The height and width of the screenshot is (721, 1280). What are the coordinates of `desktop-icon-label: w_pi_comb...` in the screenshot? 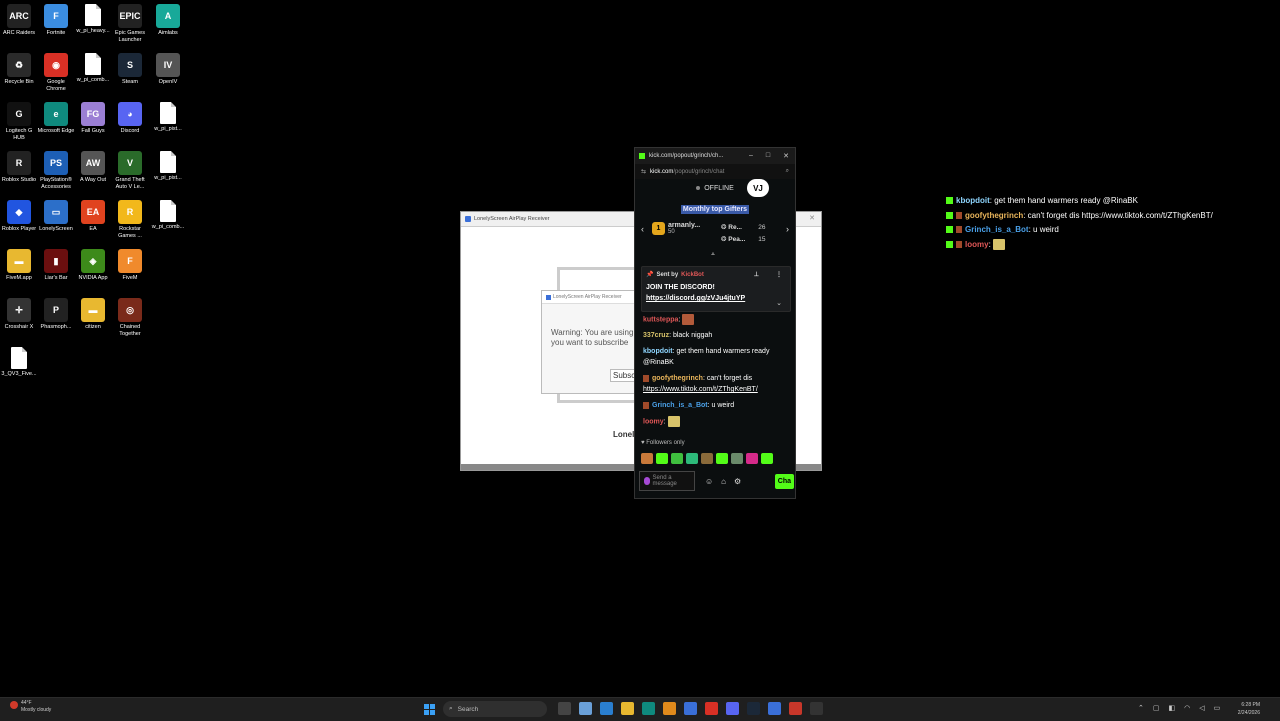 It's located at (168, 227).